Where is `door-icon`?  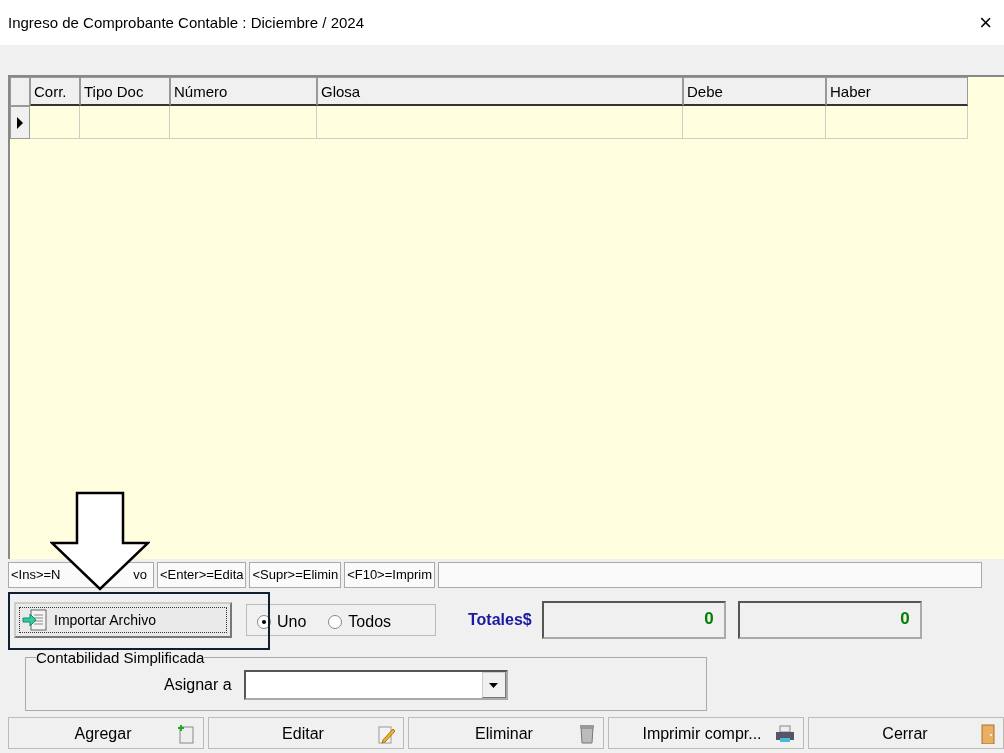 door-icon is located at coordinates (988, 734).